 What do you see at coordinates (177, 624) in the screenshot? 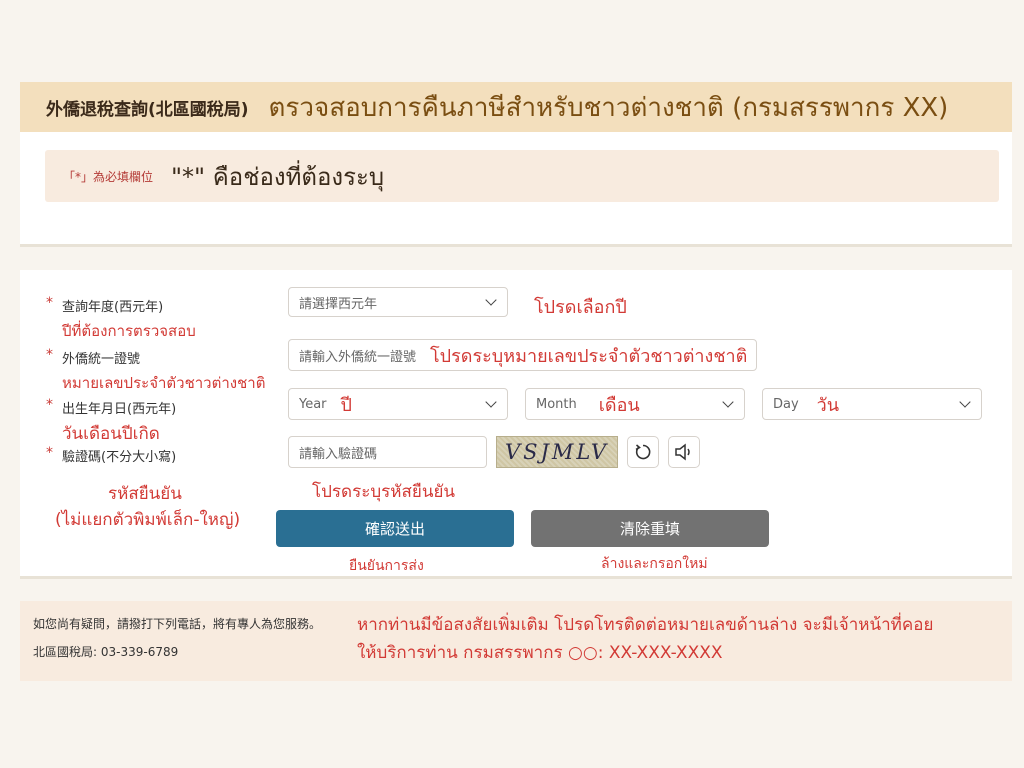
I see `contact-line: 如您尚有疑問，請撥打下列電話，將有專人為您服務。` at bounding box center [177, 624].